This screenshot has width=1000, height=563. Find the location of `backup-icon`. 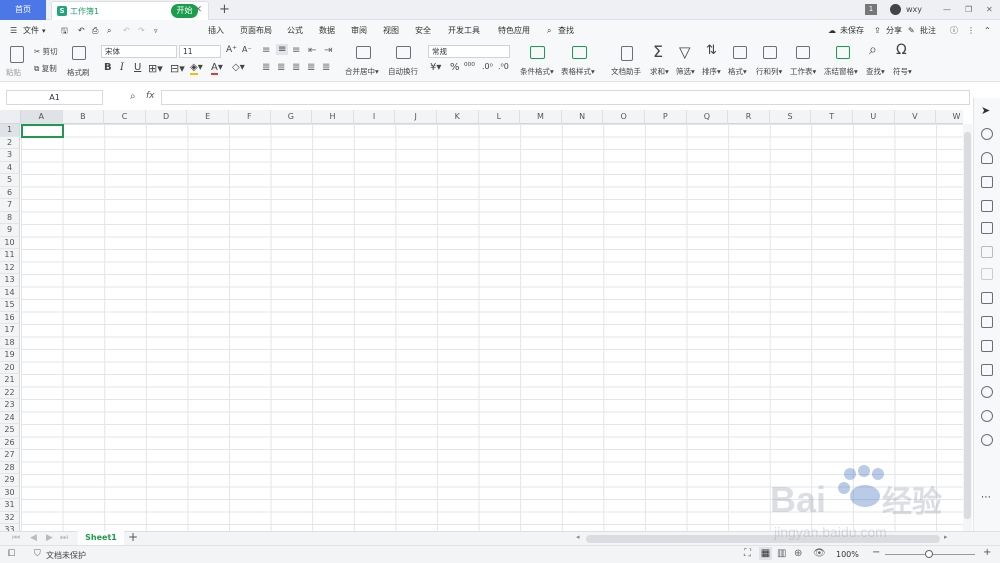

backup-icon is located at coordinates (987, 252).